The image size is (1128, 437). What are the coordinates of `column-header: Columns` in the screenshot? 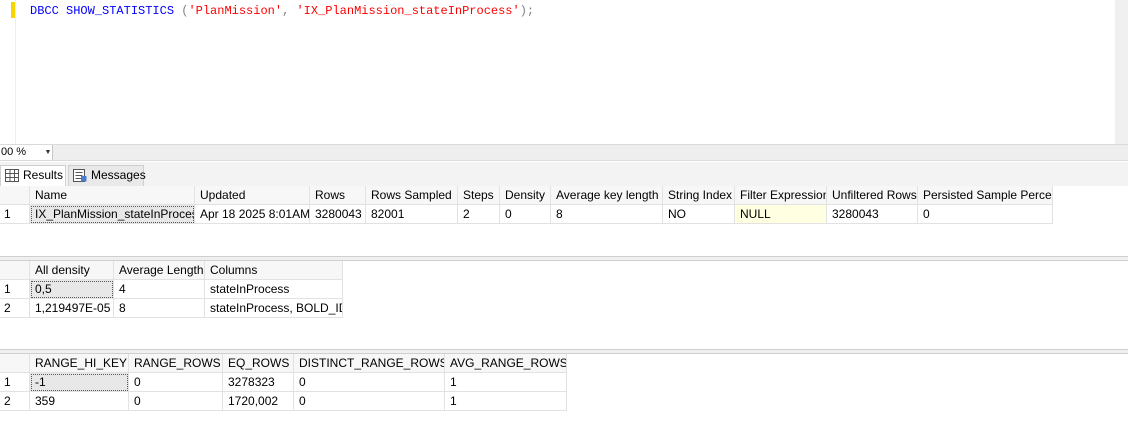 It's located at (274, 270).